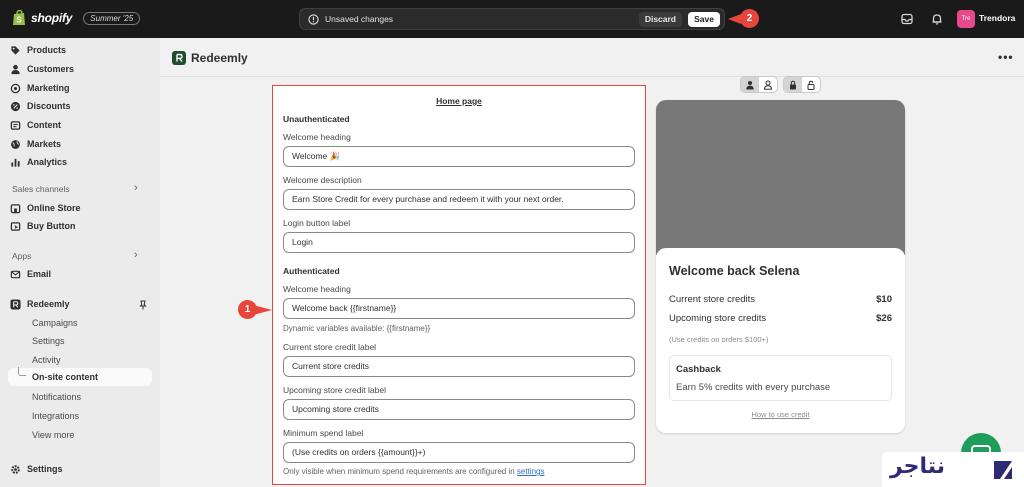 The width and height of the screenshot is (1024, 487). What do you see at coordinates (56, 397) in the screenshot?
I see `sidebar-subitem-notifications: Notifications` at bounding box center [56, 397].